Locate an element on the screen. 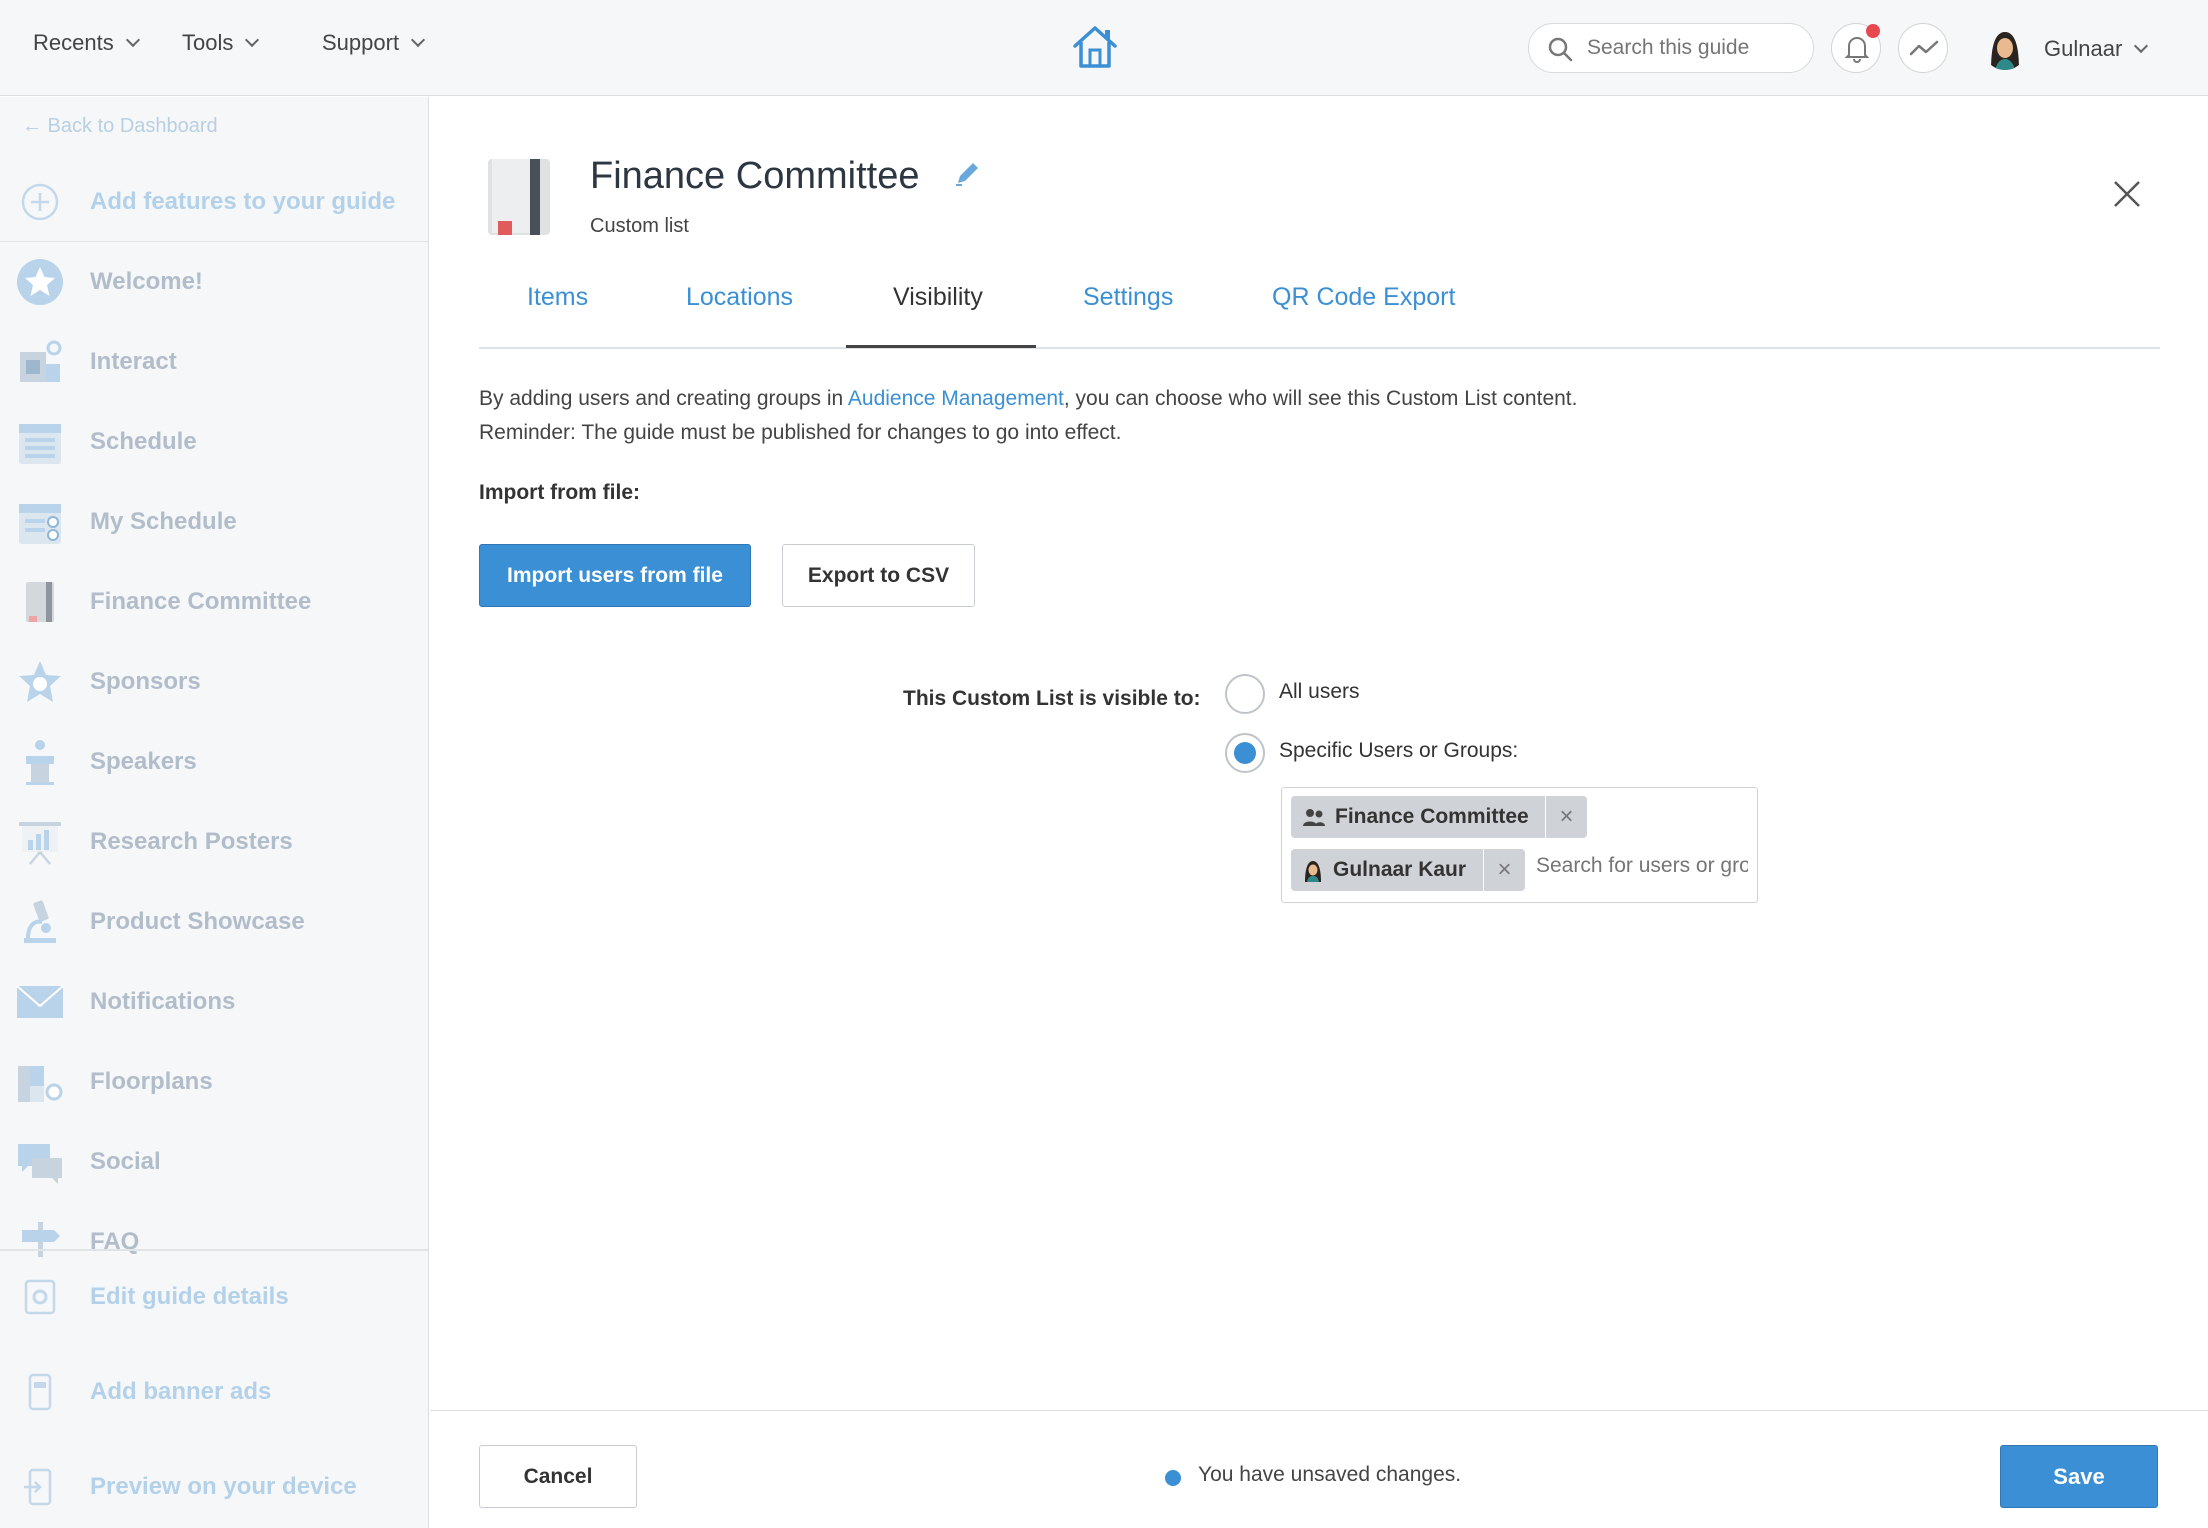 This screenshot has height=1528, width=2208. sidebar-item-sponsors: Sponsors is located at coordinates (214, 682).